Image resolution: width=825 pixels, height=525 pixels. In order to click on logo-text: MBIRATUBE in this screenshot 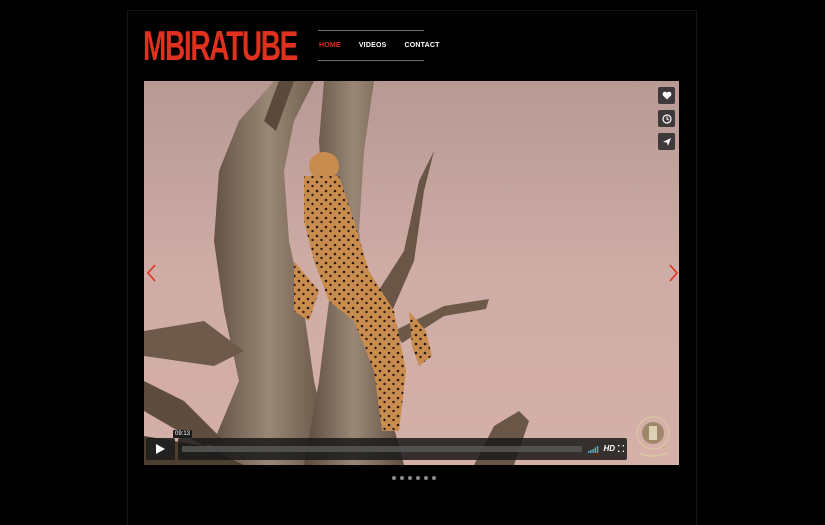, I will do `click(220, 44)`.